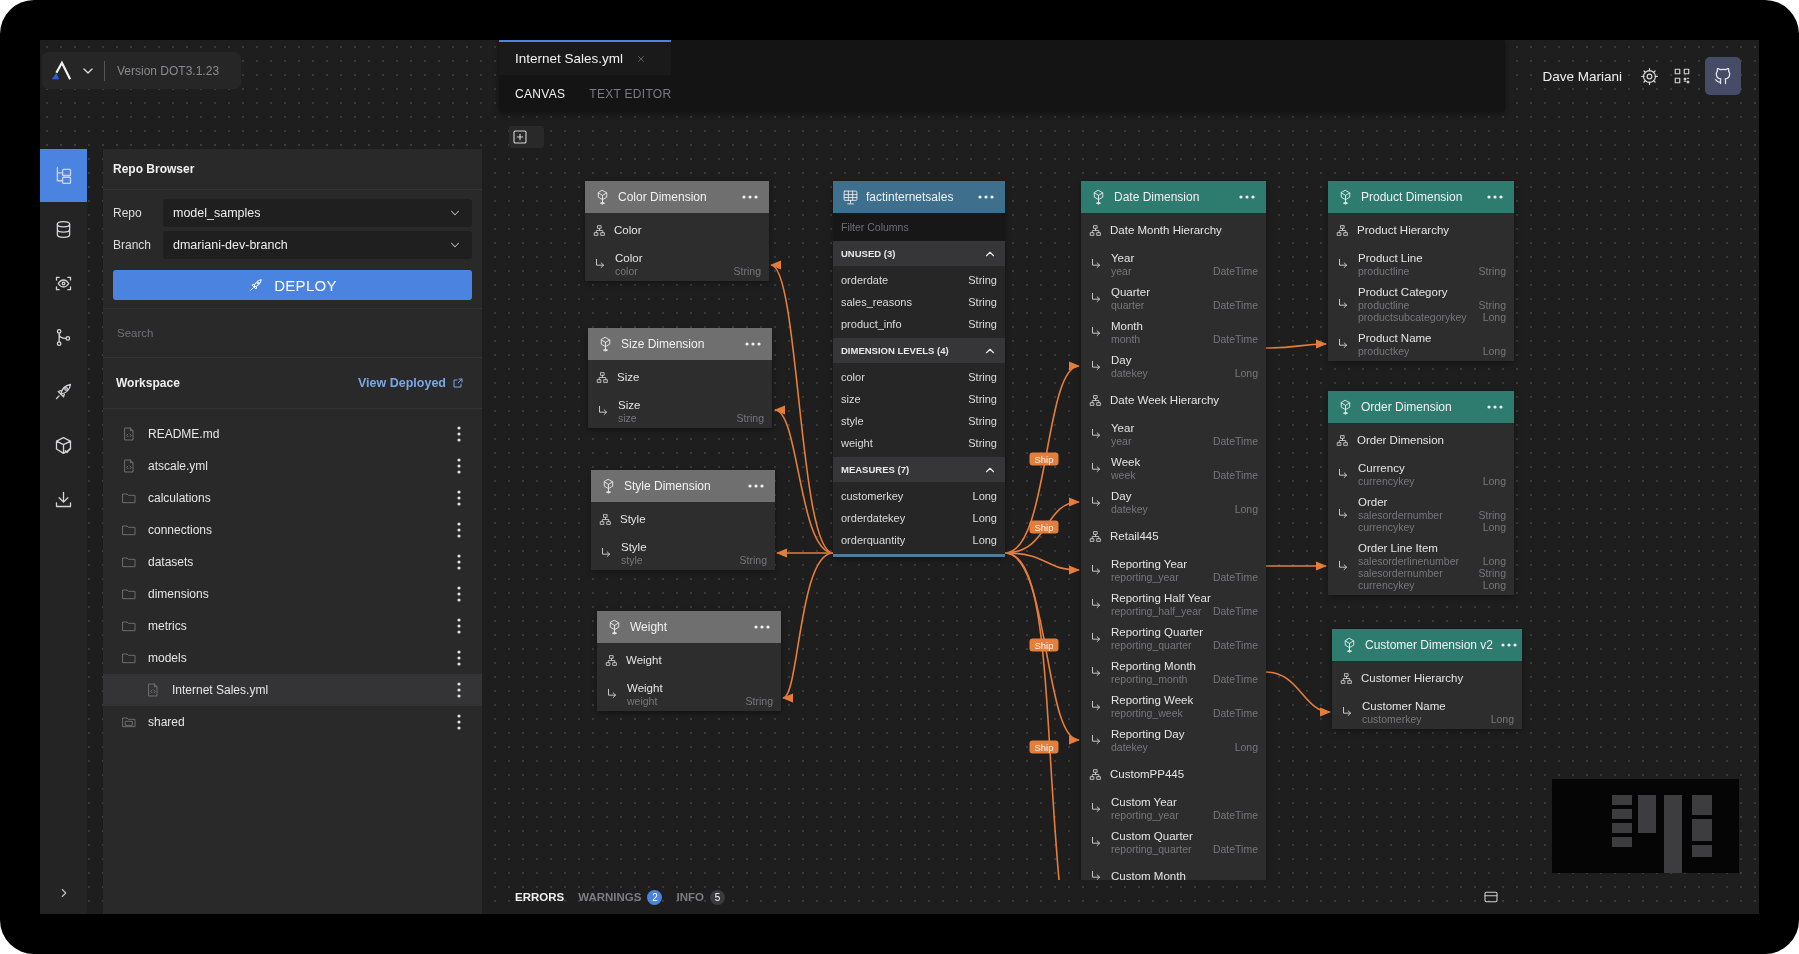 The image size is (1799, 954). What do you see at coordinates (677, 231) in the screenshot?
I see `node-card: Color Dimension Color Color color String` at bounding box center [677, 231].